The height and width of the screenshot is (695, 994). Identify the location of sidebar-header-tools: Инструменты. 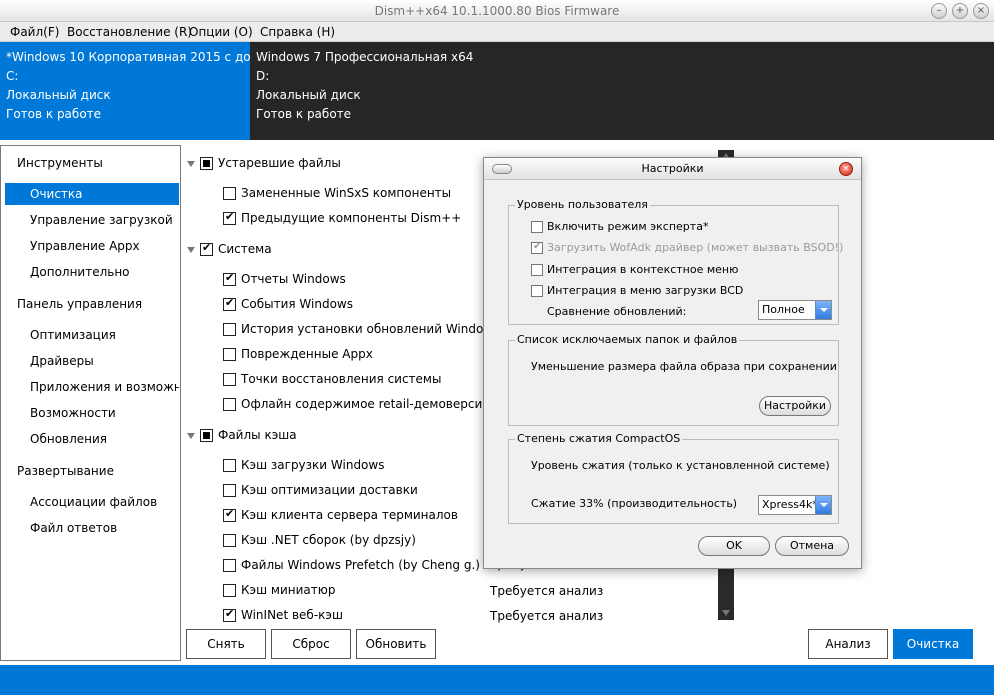
(60, 163).